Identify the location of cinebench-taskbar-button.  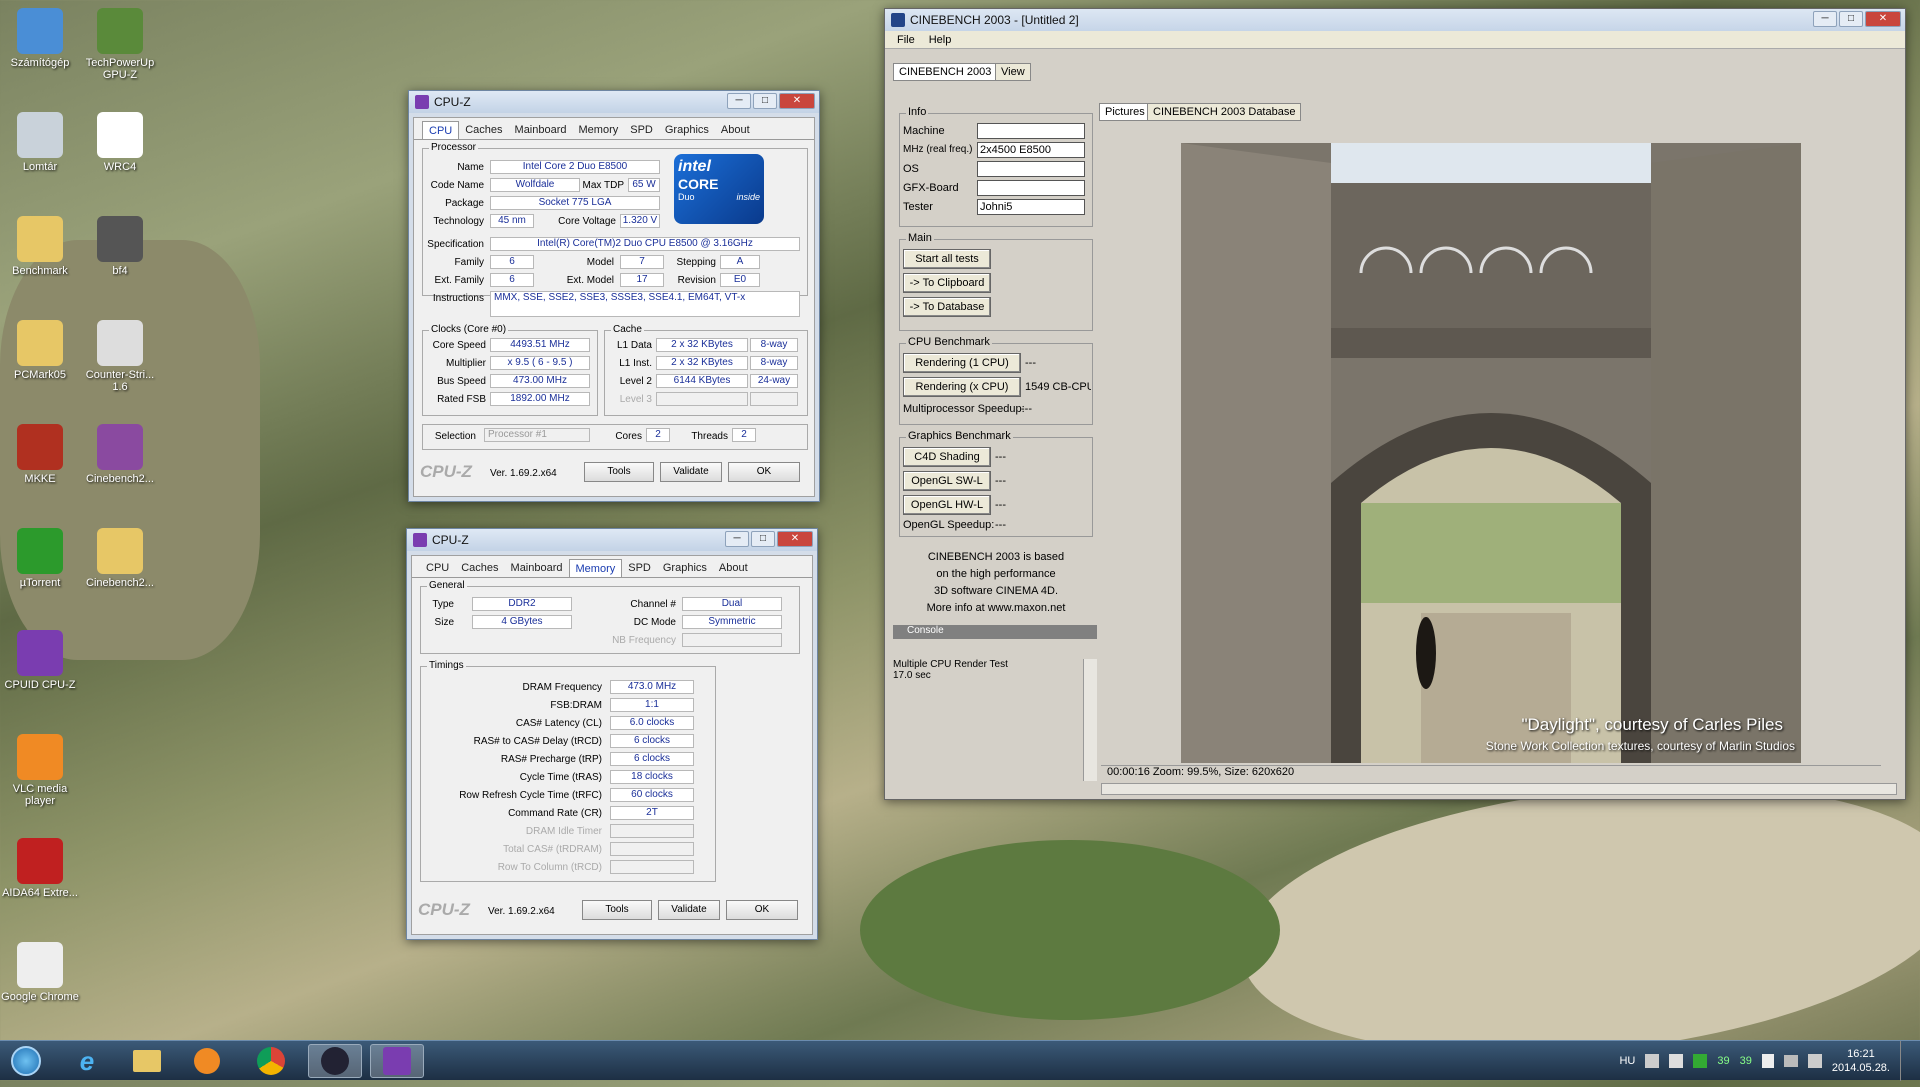
(335, 1061).